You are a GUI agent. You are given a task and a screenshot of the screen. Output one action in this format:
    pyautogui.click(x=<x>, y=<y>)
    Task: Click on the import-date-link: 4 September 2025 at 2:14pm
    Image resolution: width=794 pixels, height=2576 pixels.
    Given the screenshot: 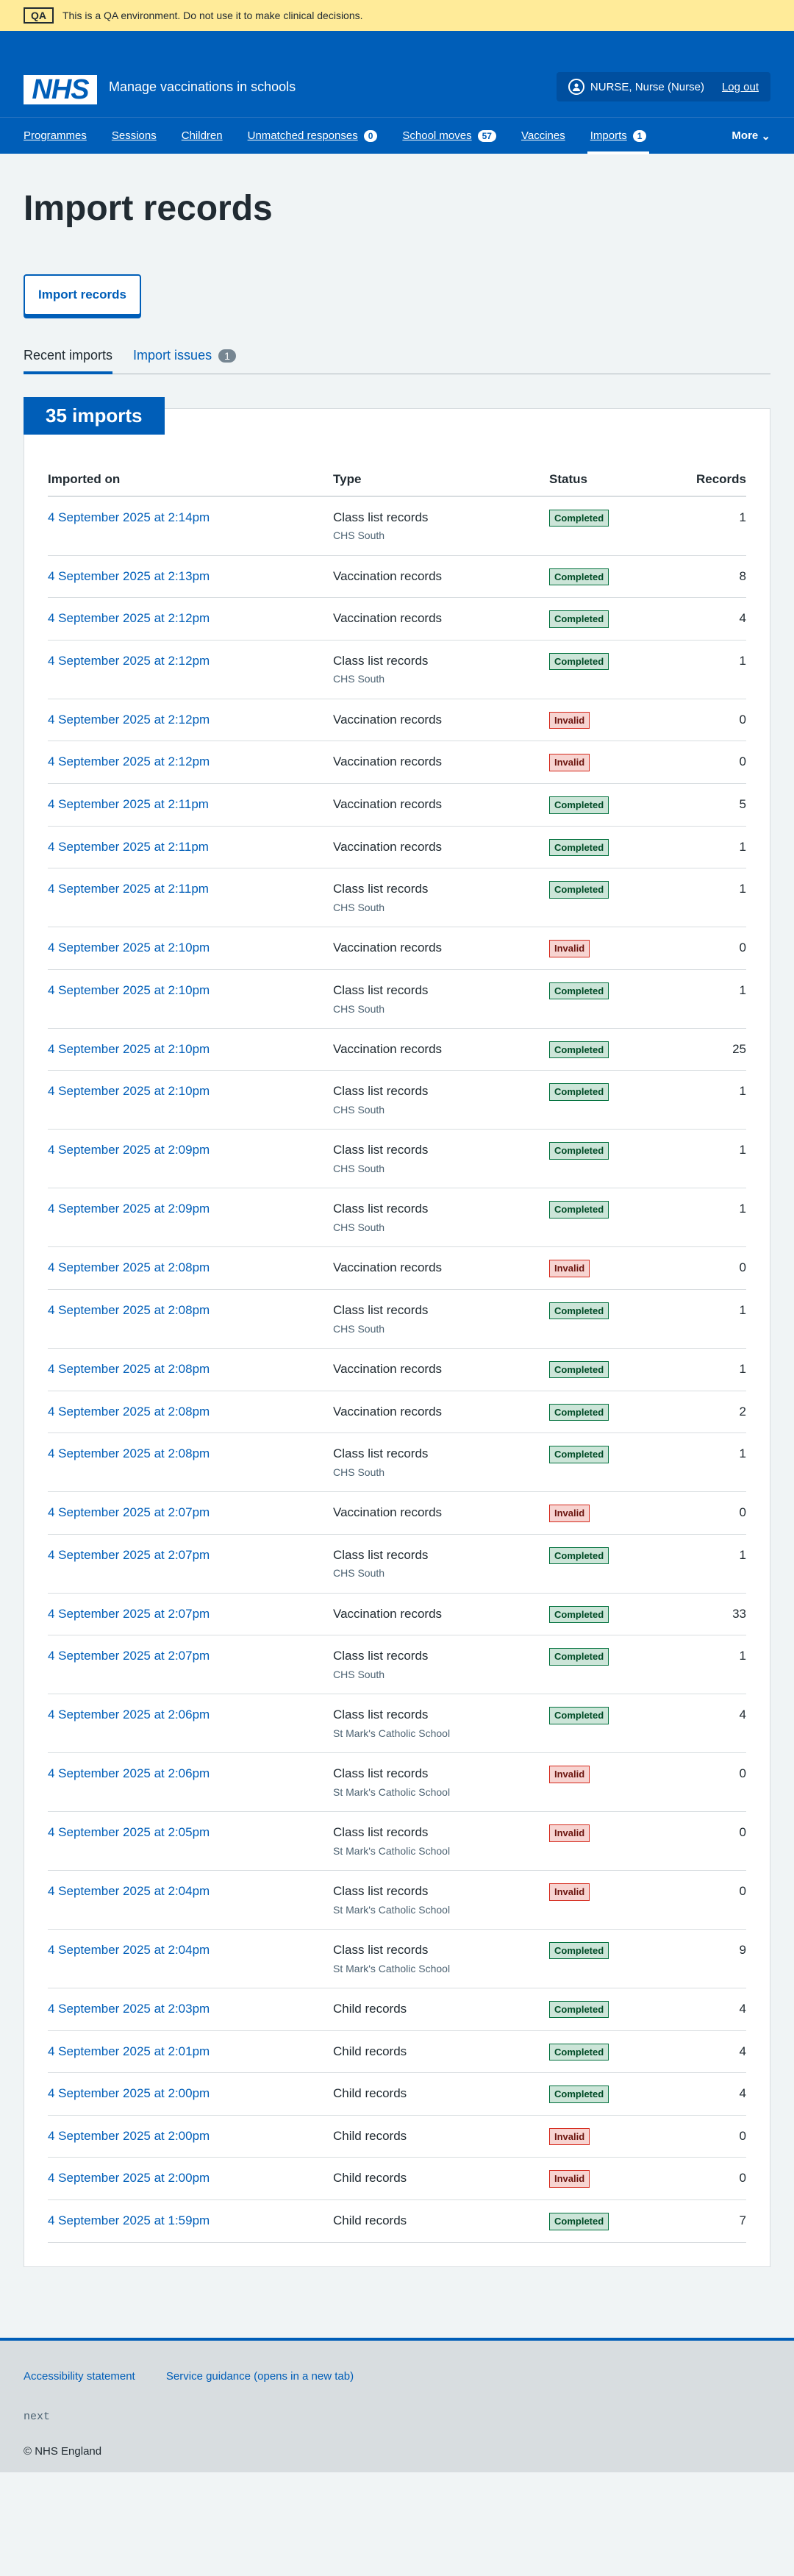 What is the action you would take?
    pyautogui.click(x=129, y=517)
    